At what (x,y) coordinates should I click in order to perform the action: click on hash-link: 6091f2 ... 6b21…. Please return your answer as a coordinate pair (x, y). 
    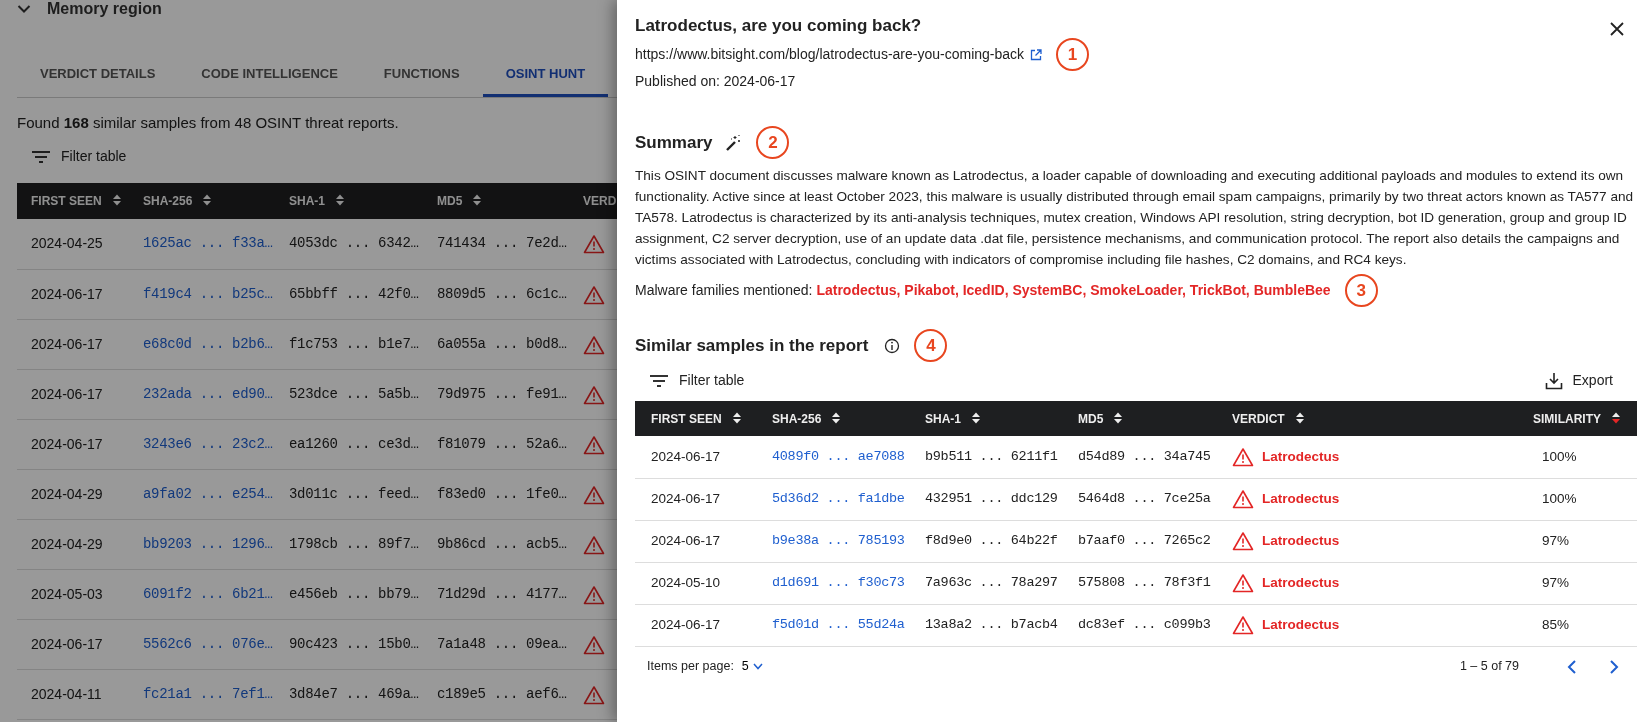
    Looking at the image, I should click on (208, 593).